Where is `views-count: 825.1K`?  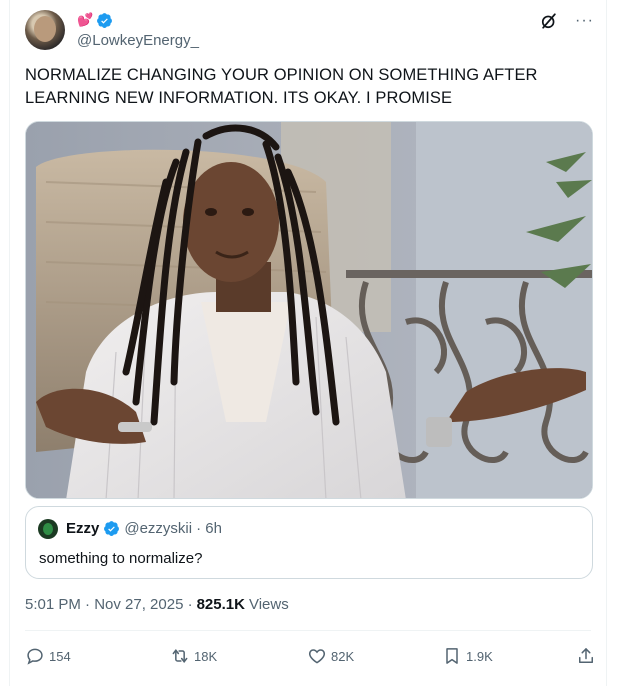 views-count: 825.1K is located at coordinates (220, 604).